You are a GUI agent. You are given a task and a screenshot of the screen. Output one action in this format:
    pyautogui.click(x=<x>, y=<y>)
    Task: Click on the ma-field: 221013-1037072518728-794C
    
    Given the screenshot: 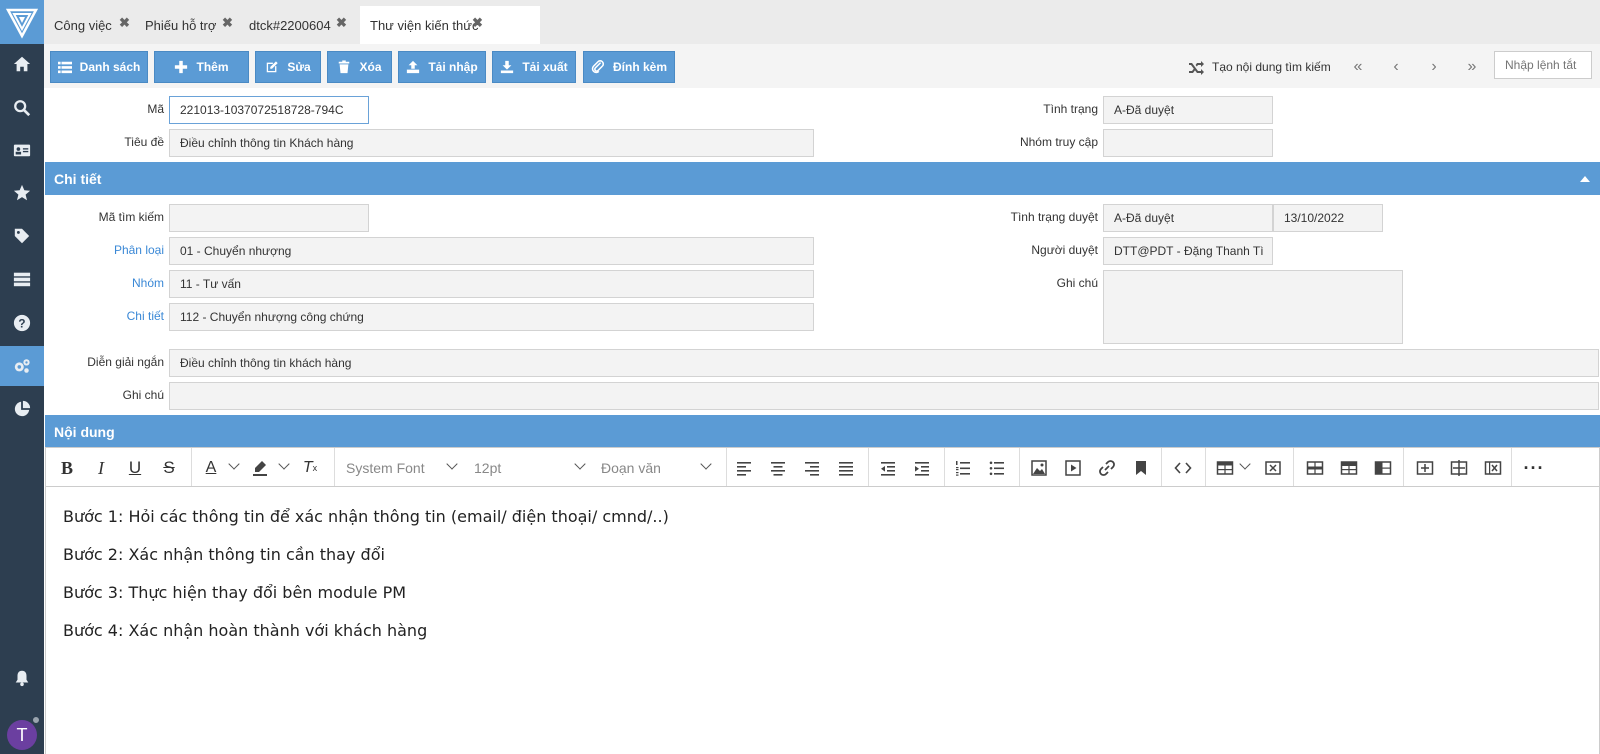 What is the action you would take?
    pyautogui.click(x=269, y=110)
    